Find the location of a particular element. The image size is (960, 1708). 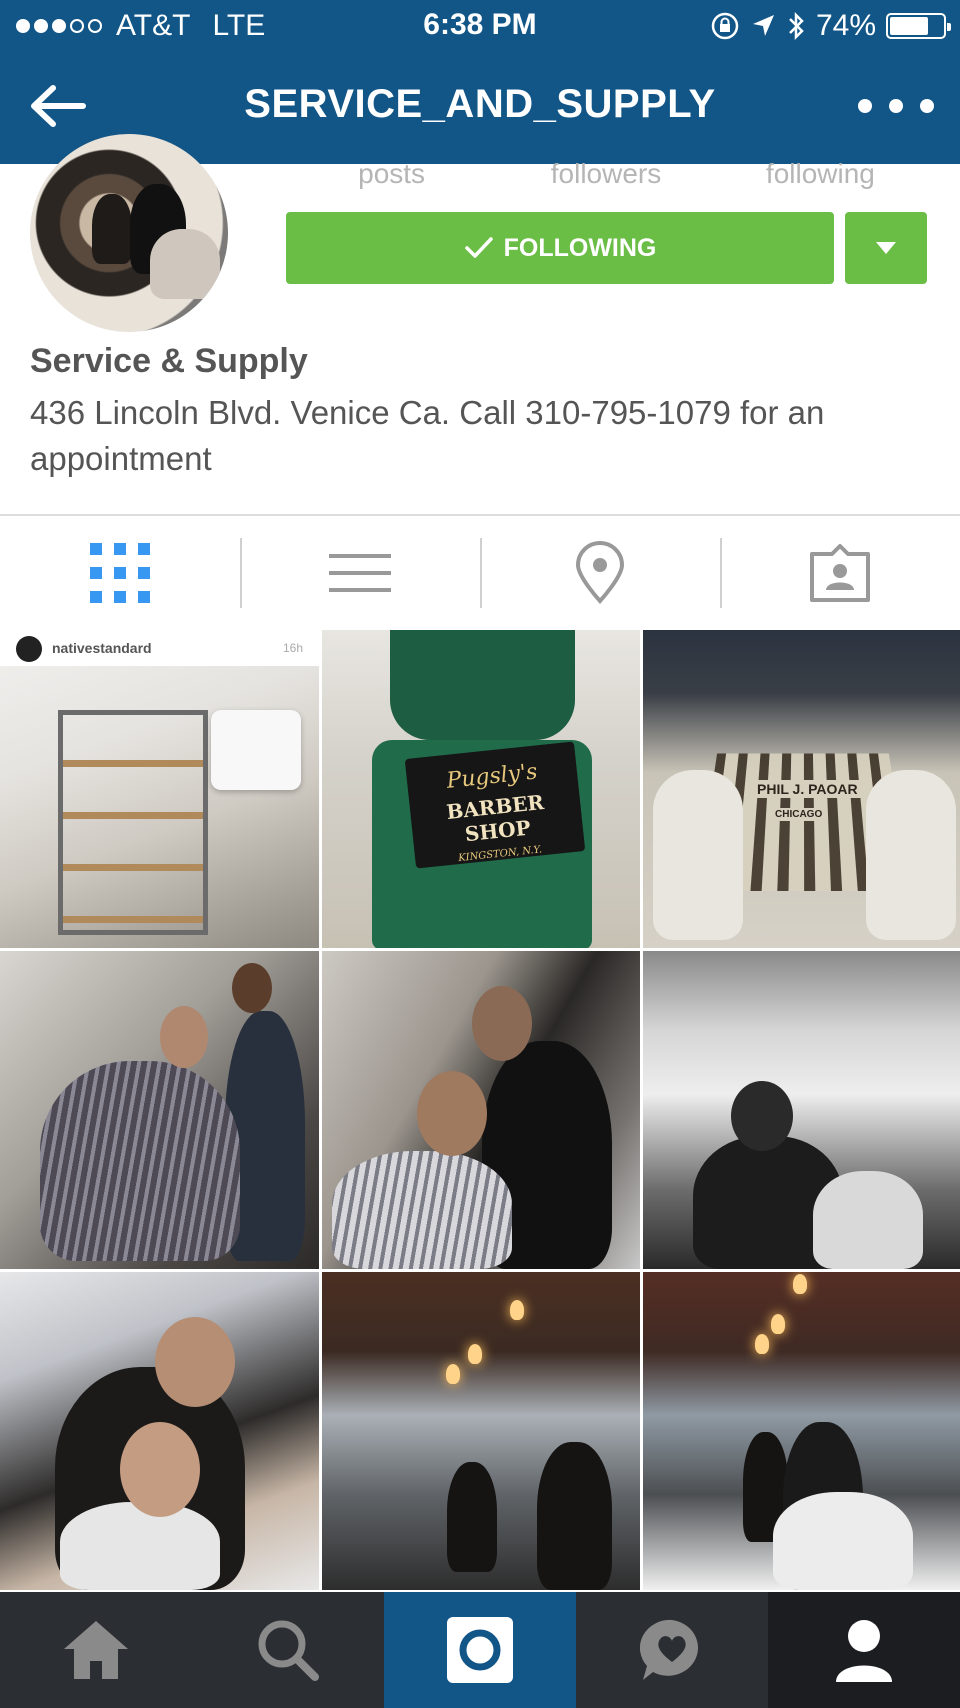

grate-text: PHIL J. PAOAR is located at coordinates (807, 789).